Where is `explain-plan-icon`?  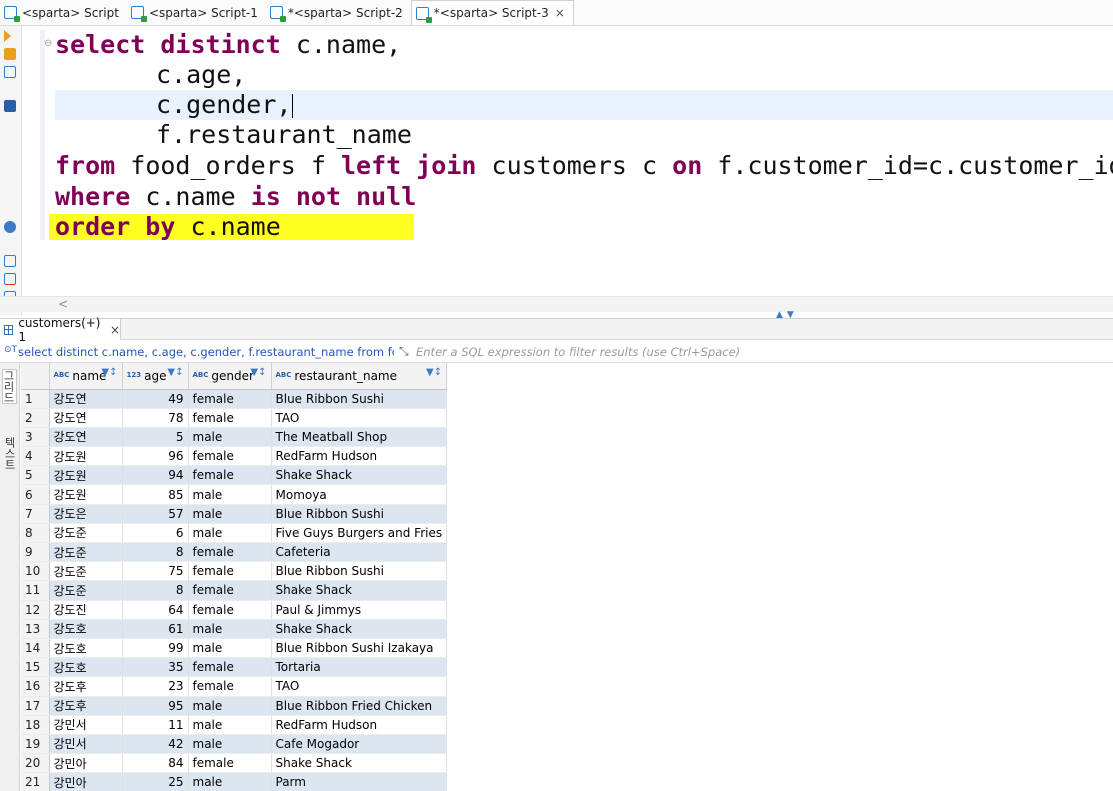
explain-plan-icon is located at coordinates (10, 72).